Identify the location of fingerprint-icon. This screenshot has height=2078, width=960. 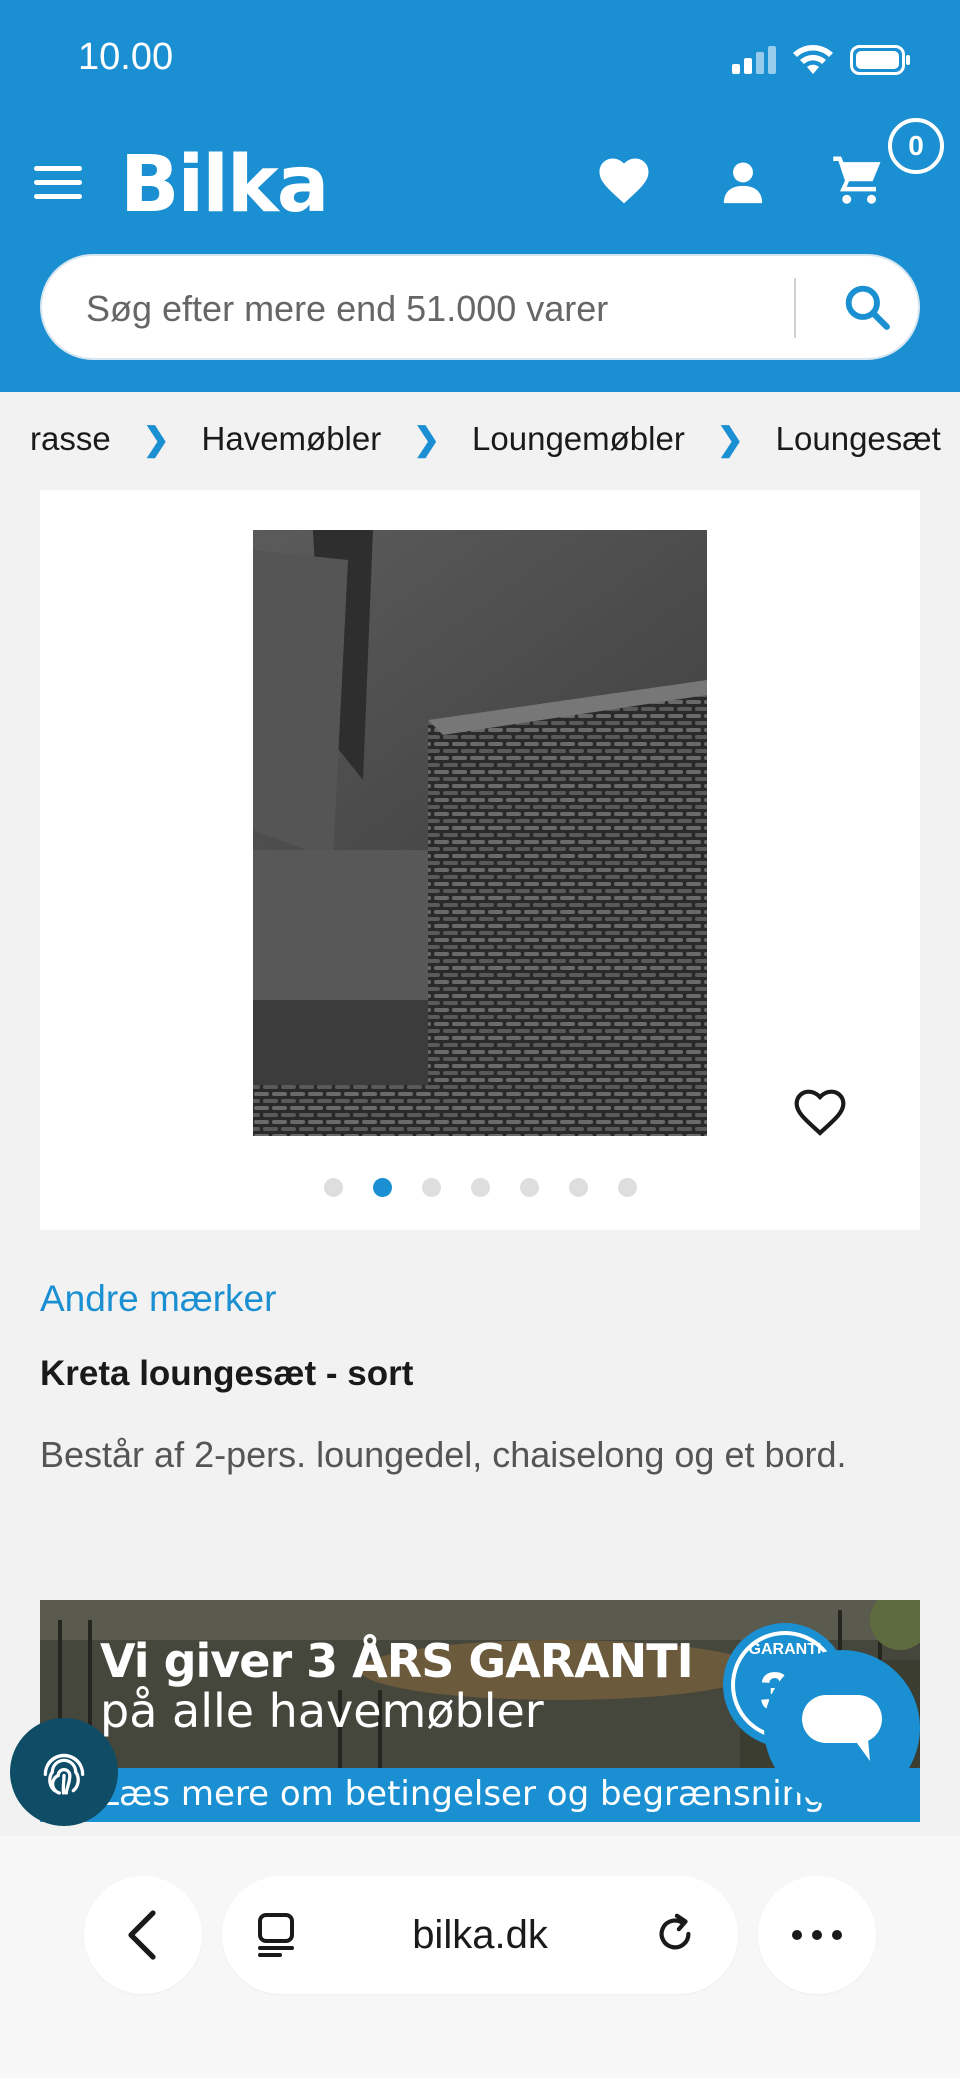
(64, 1774).